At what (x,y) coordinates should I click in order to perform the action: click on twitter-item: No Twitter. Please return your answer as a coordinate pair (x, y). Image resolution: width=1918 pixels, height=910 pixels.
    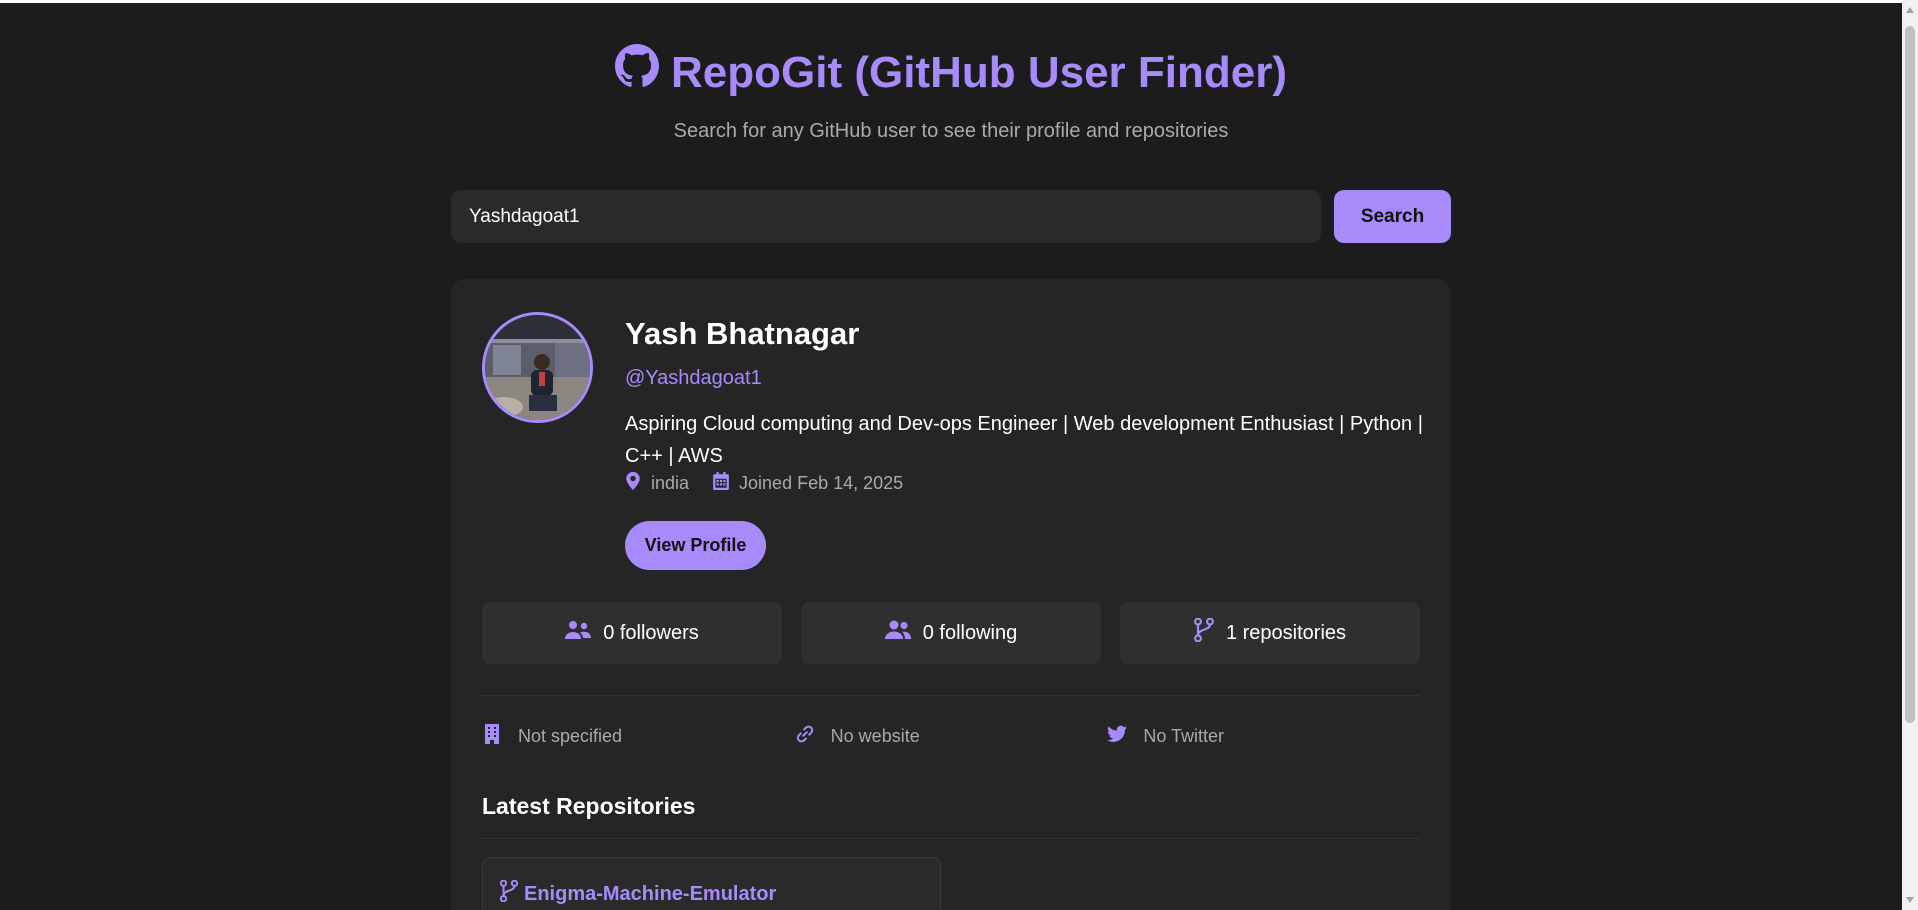
    Looking at the image, I should click on (1263, 736).